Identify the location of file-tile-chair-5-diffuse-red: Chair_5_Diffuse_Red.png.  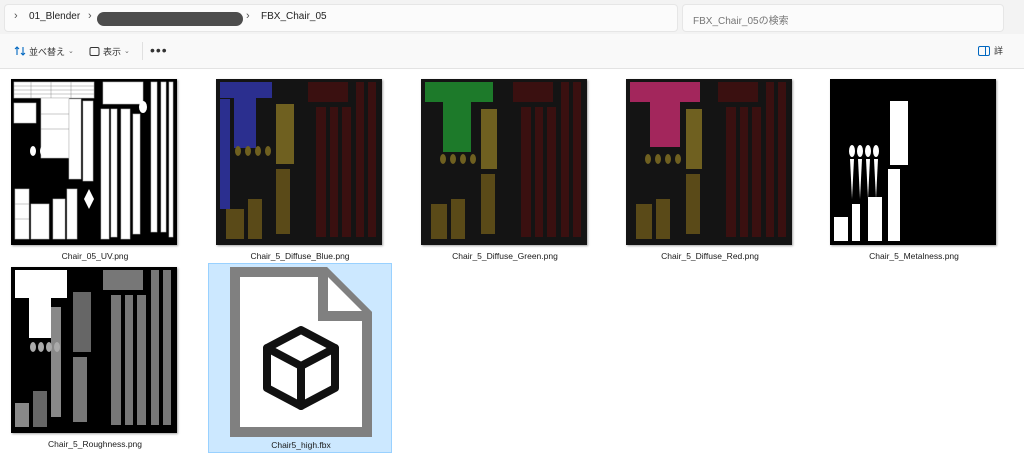
(710, 170).